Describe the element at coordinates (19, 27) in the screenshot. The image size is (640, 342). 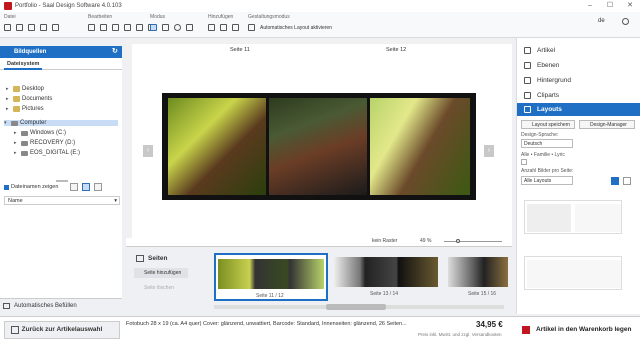
I see `open-folder-icon` at that location.